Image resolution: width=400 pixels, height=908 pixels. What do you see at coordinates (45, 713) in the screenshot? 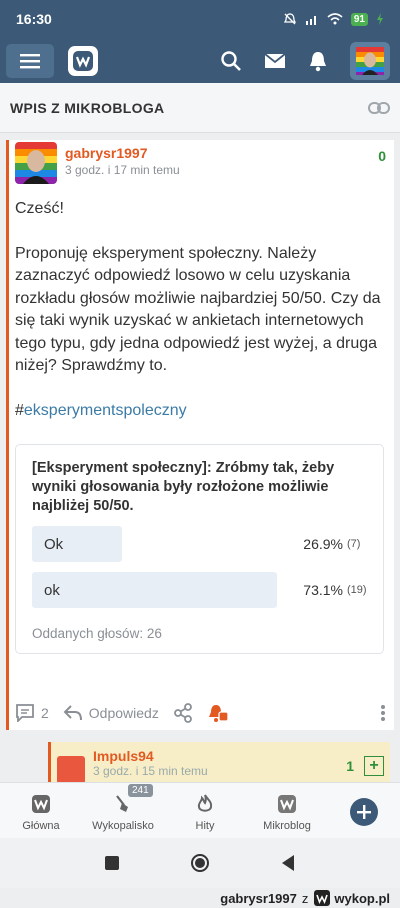
I see `comments-count: 2` at bounding box center [45, 713].